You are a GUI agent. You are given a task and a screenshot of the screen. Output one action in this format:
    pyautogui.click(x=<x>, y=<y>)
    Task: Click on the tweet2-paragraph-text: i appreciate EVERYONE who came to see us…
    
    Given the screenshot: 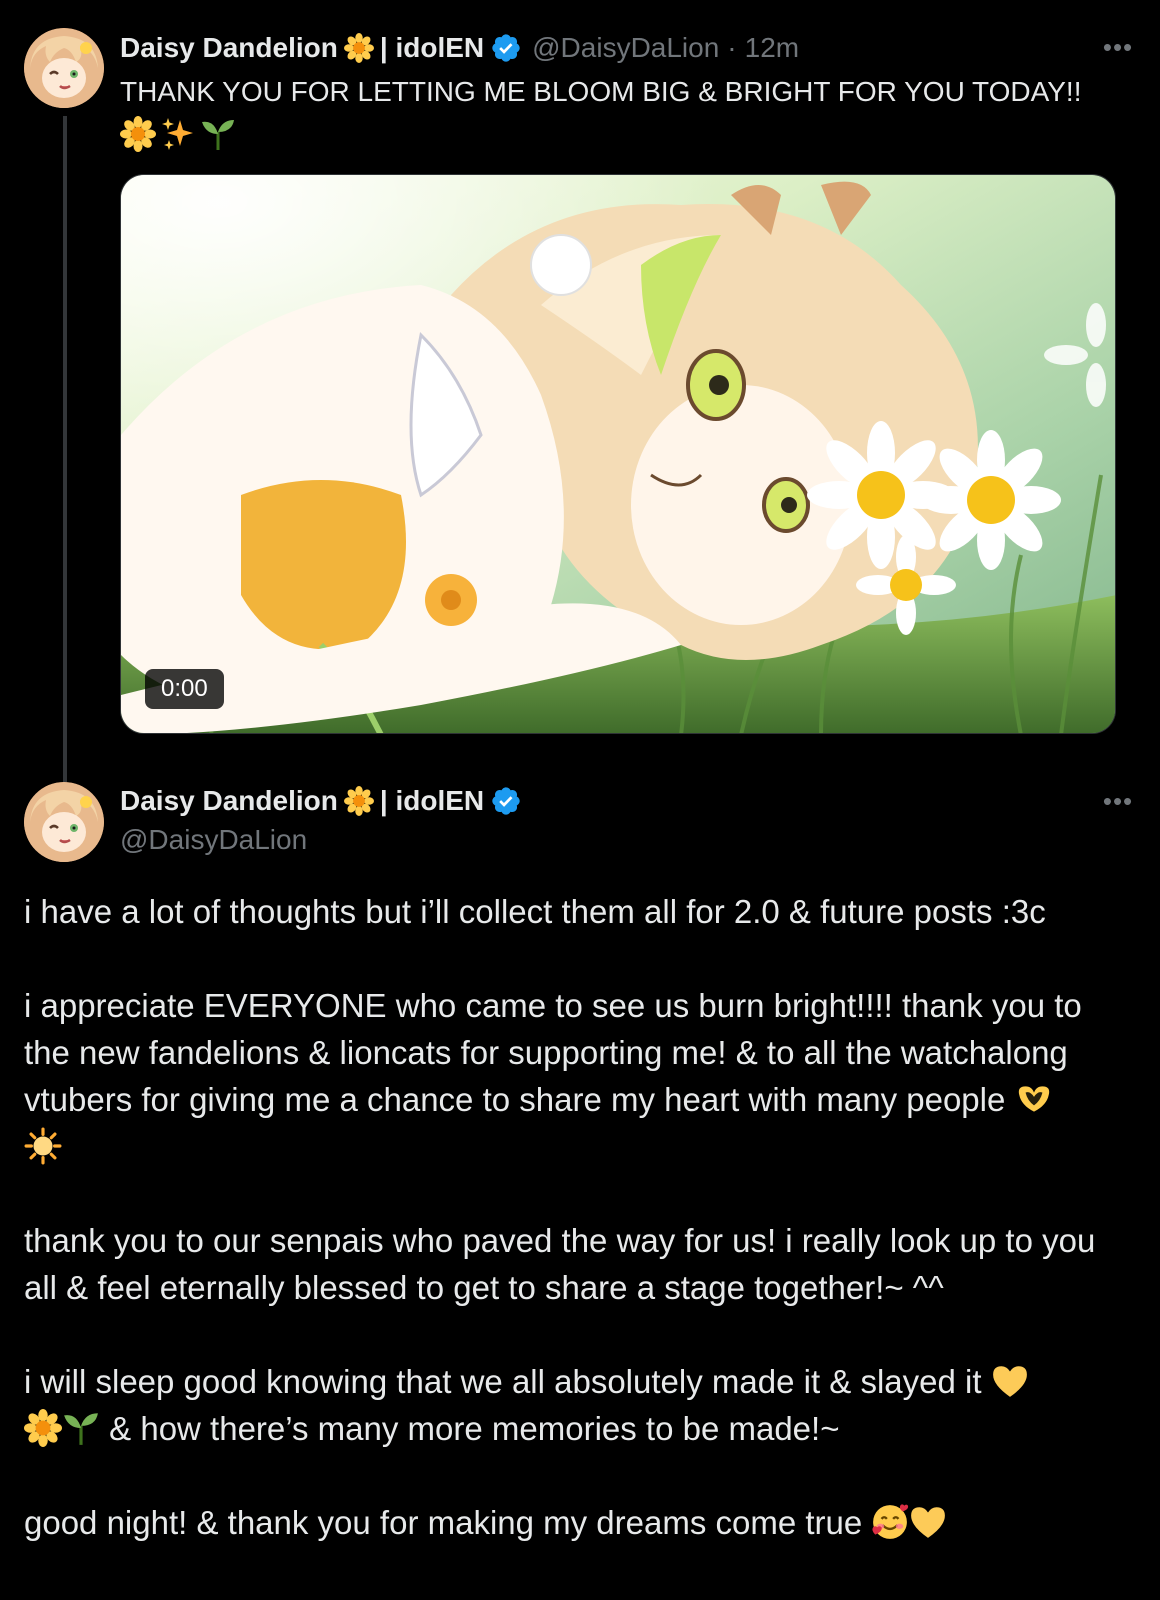 What is the action you would take?
    pyautogui.click(x=553, y=1052)
    